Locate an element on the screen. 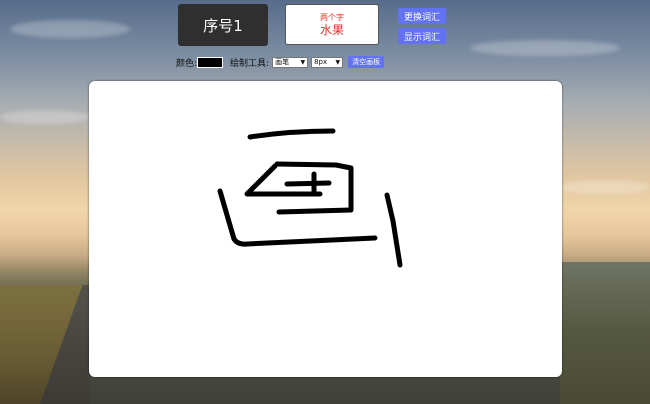  show-word-button: 显示词汇 is located at coordinates (422, 36).